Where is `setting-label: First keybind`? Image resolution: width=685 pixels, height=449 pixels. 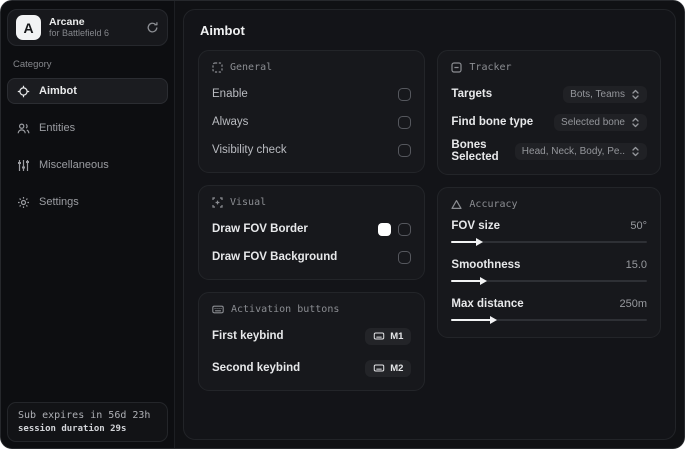
setting-label: First keybind is located at coordinates (248, 336).